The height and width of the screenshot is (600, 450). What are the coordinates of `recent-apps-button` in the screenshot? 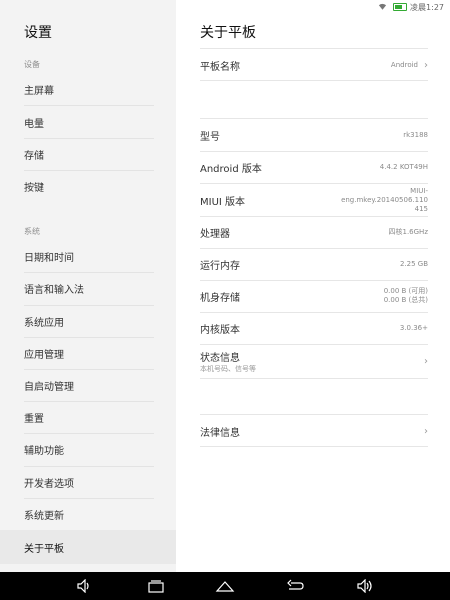 It's located at (156, 586).